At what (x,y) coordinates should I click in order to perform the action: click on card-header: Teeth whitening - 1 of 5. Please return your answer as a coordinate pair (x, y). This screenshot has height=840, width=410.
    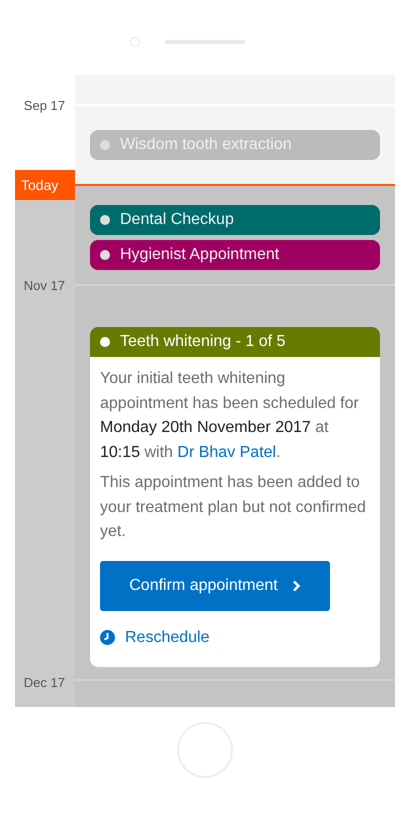
    Looking at the image, I should click on (235, 342).